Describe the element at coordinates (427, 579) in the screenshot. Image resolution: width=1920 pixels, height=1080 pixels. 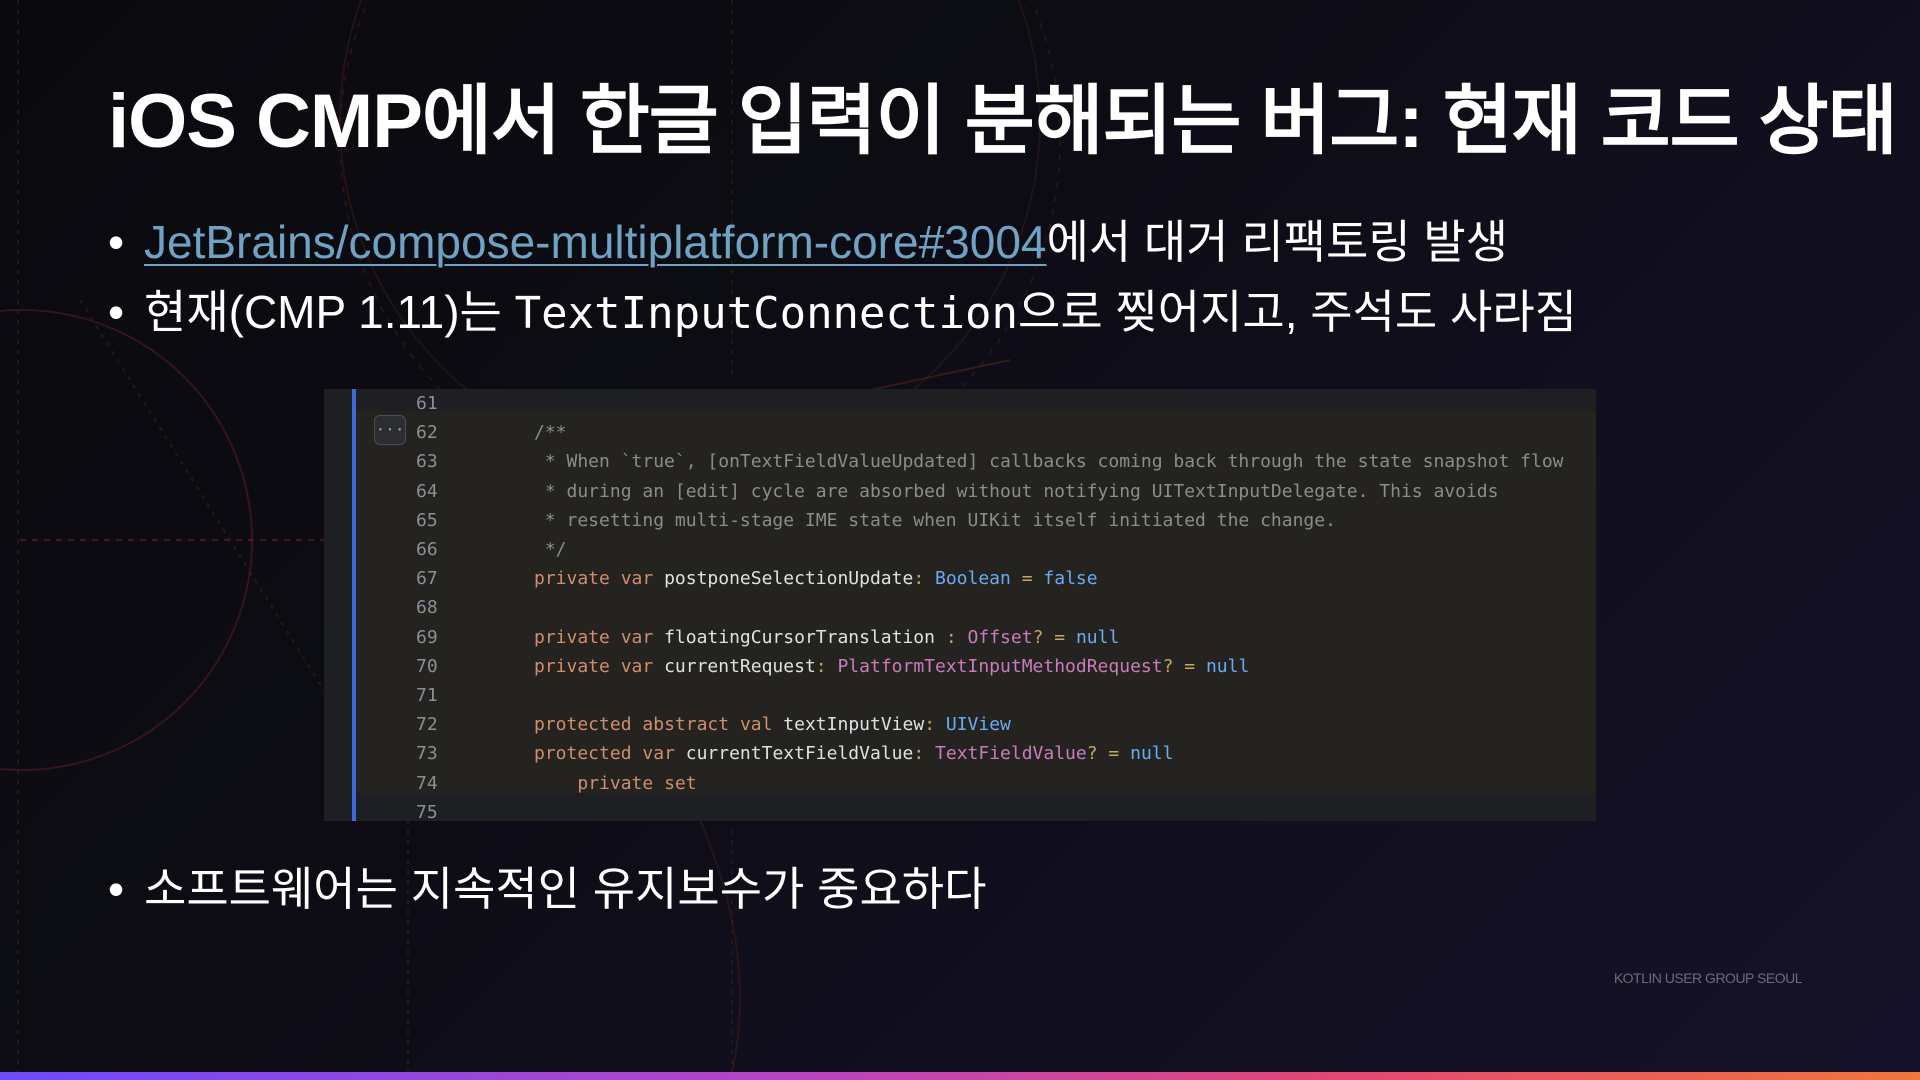
I see `line-number: 67` at that location.